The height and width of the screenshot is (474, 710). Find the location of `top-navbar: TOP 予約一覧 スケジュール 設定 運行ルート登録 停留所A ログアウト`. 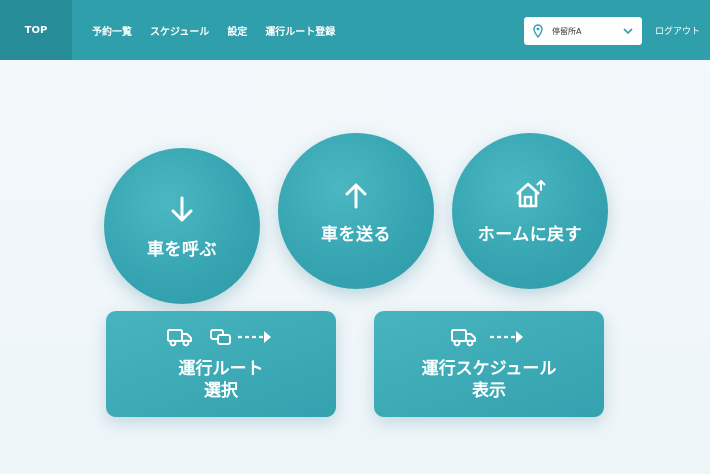

top-navbar: TOP 予約一覧 スケジュール 設定 運行ルート登録 停留所A ログアウト is located at coordinates (355, 30).